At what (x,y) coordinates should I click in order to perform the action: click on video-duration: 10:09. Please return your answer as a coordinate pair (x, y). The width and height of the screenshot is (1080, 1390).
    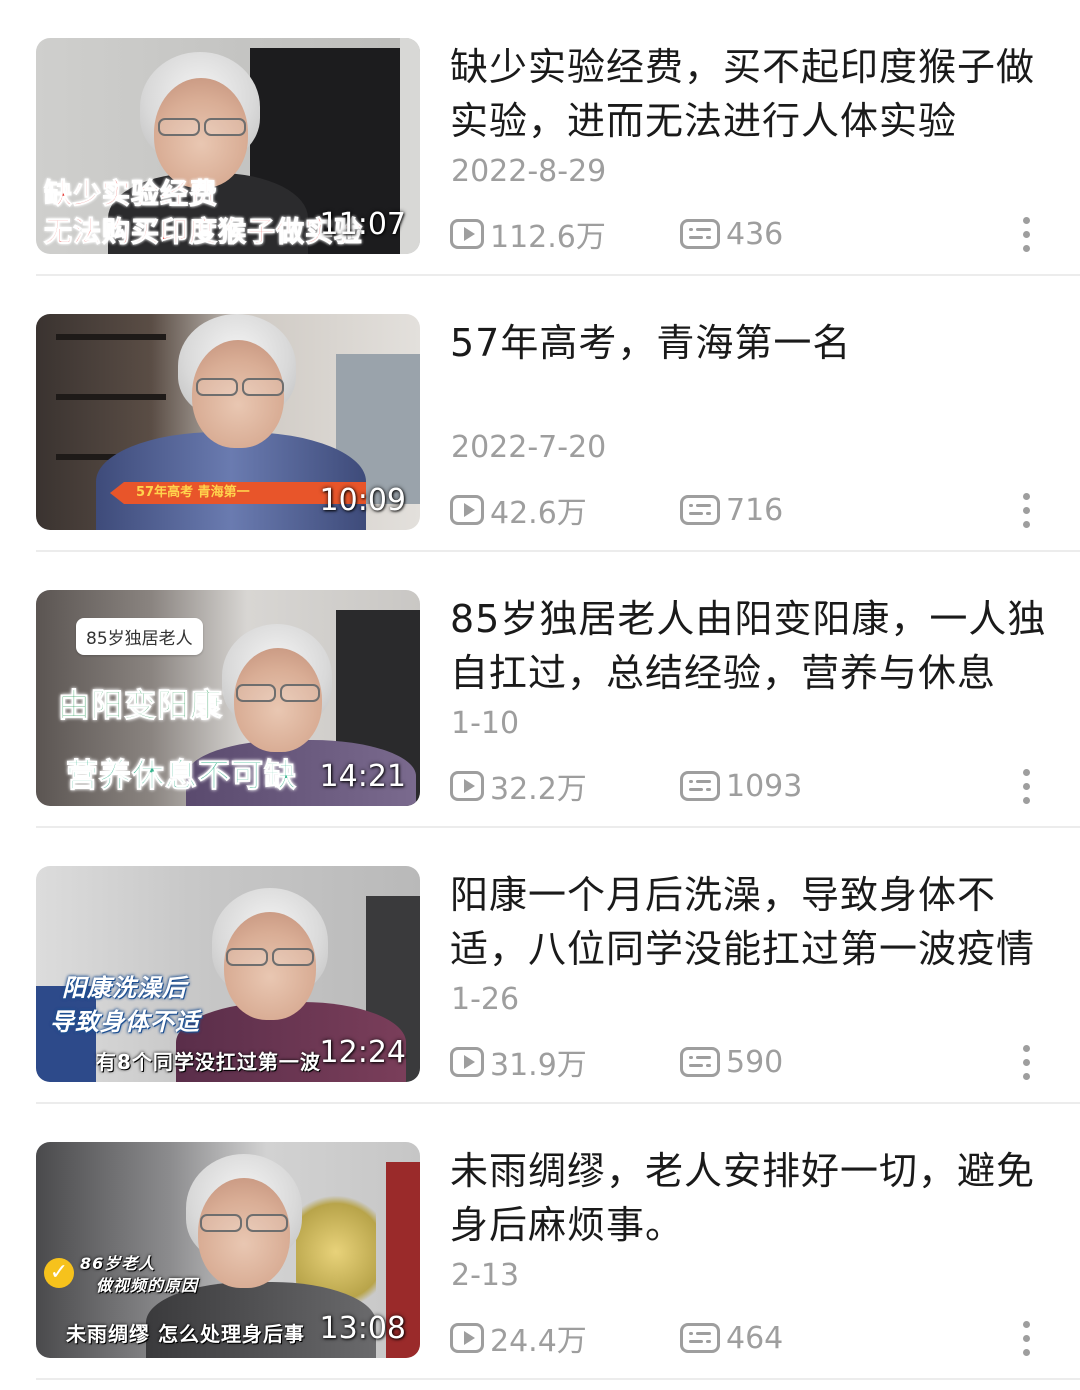
    Looking at the image, I should click on (362, 500).